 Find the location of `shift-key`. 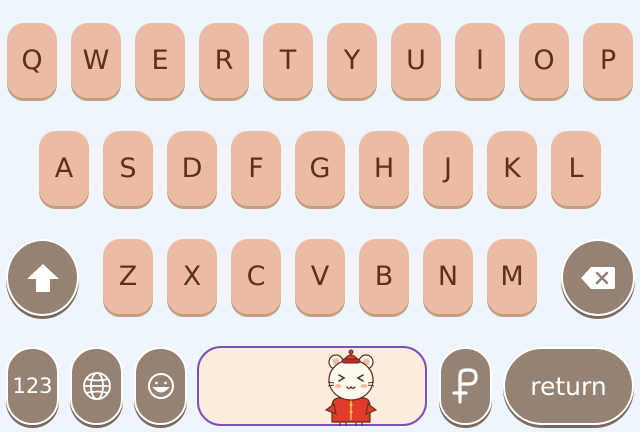

shift-key is located at coordinates (42, 277).